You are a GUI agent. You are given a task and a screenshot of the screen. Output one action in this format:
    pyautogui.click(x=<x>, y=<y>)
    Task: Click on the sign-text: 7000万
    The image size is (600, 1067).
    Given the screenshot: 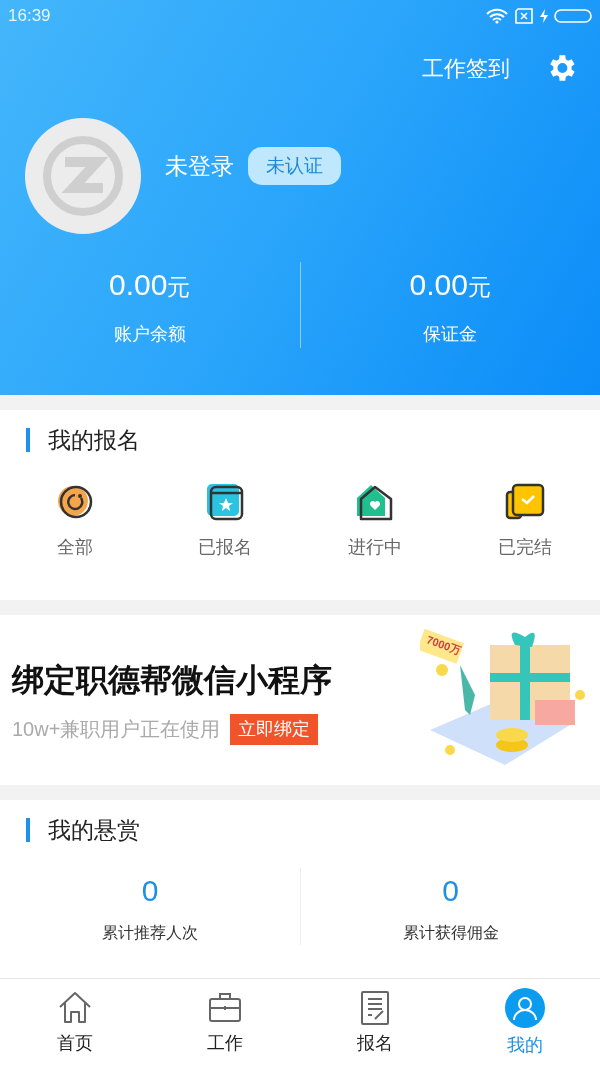 What is the action you would take?
    pyautogui.click(x=444, y=645)
    